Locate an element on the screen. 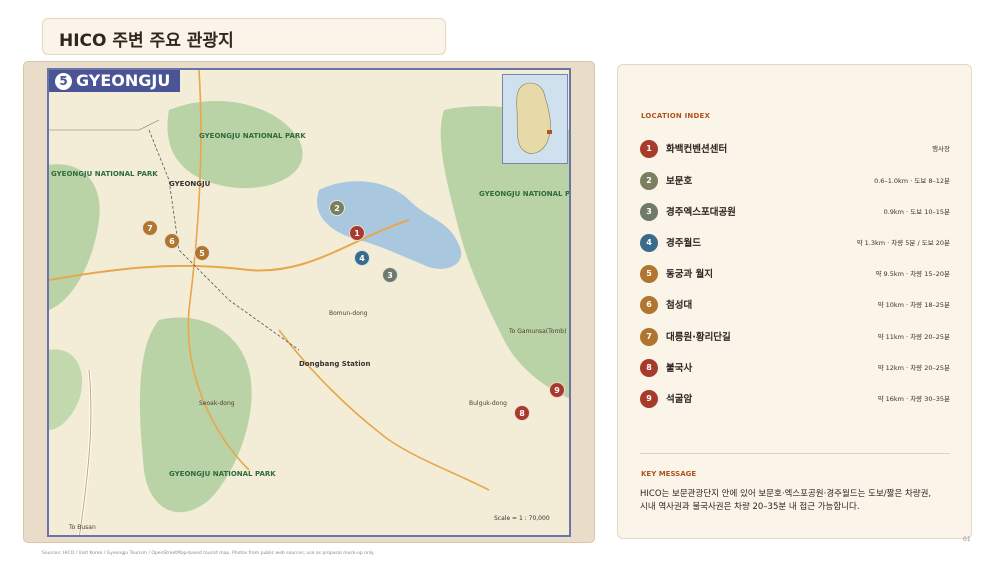 This screenshot has width=999, height=562. index-item-name: 경주월드 is located at coordinates (683, 243).